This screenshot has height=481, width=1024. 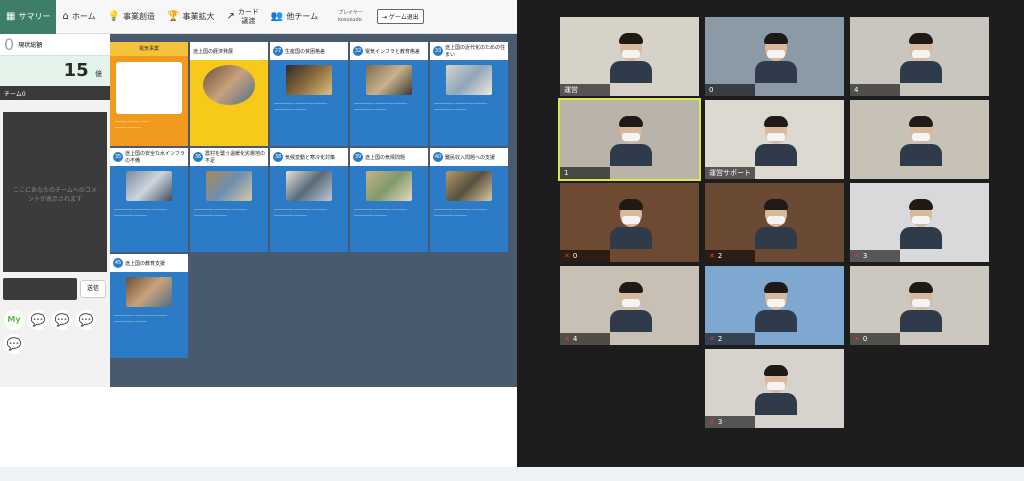 I want to click on card-number: 36, so click(x=198, y=157).